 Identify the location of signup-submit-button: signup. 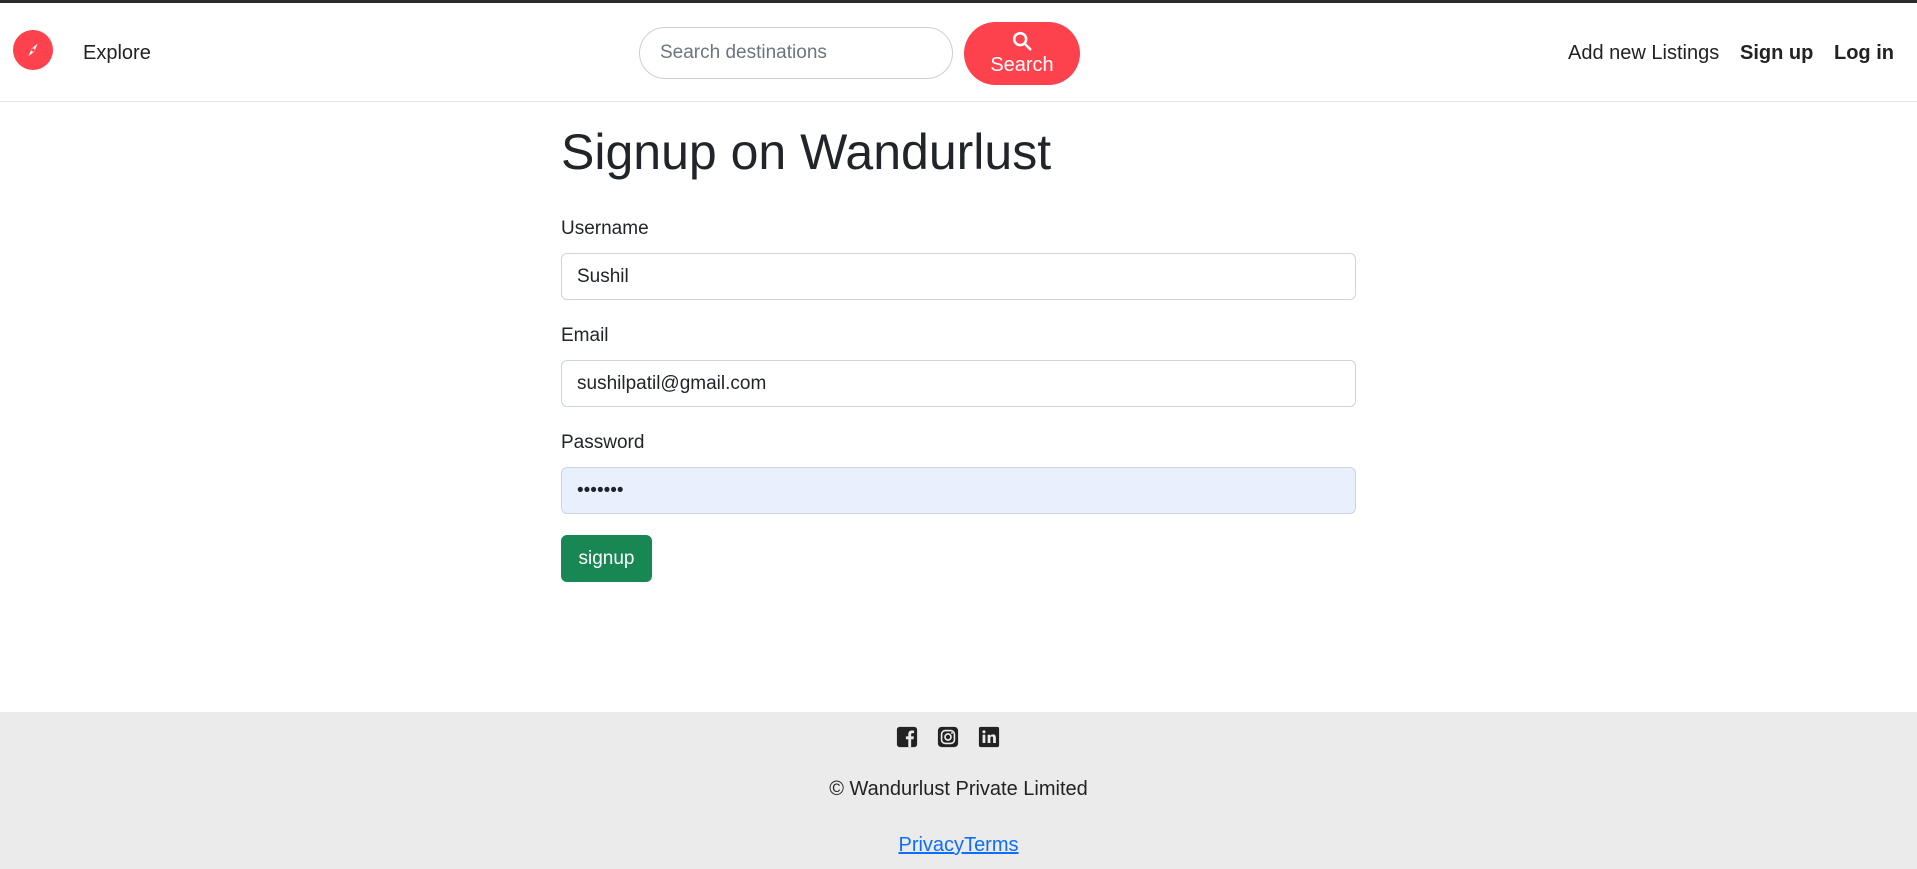
(606, 558).